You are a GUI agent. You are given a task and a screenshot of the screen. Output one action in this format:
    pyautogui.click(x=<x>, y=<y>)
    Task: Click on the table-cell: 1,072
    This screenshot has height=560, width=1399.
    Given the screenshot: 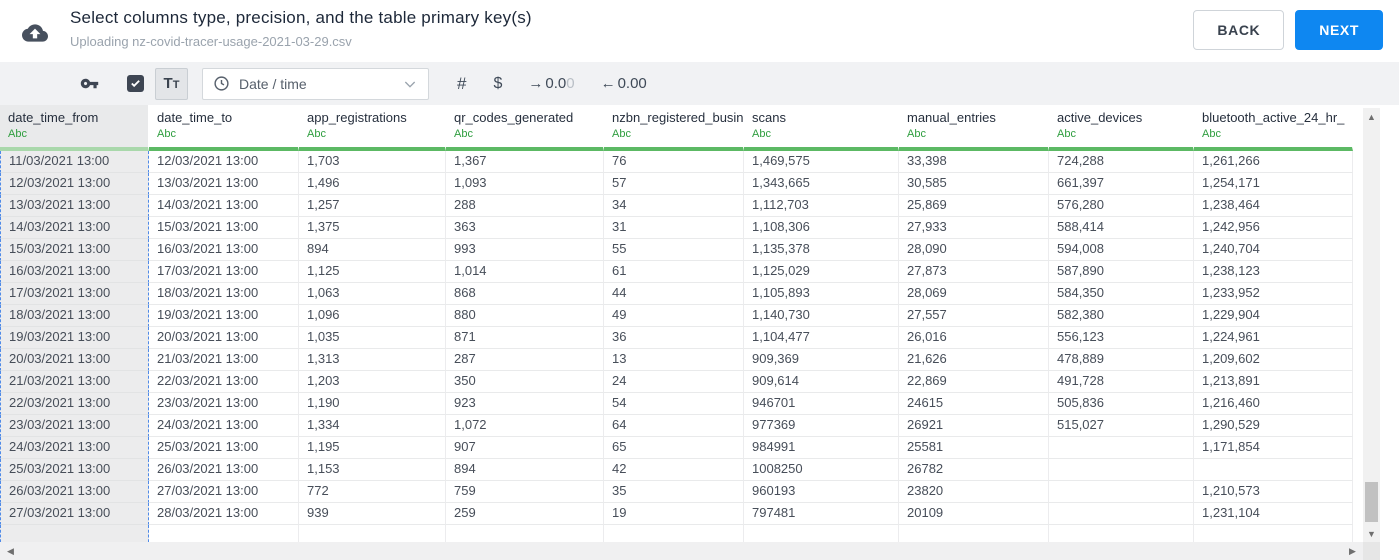 What is the action you would take?
    pyautogui.click(x=525, y=426)
    